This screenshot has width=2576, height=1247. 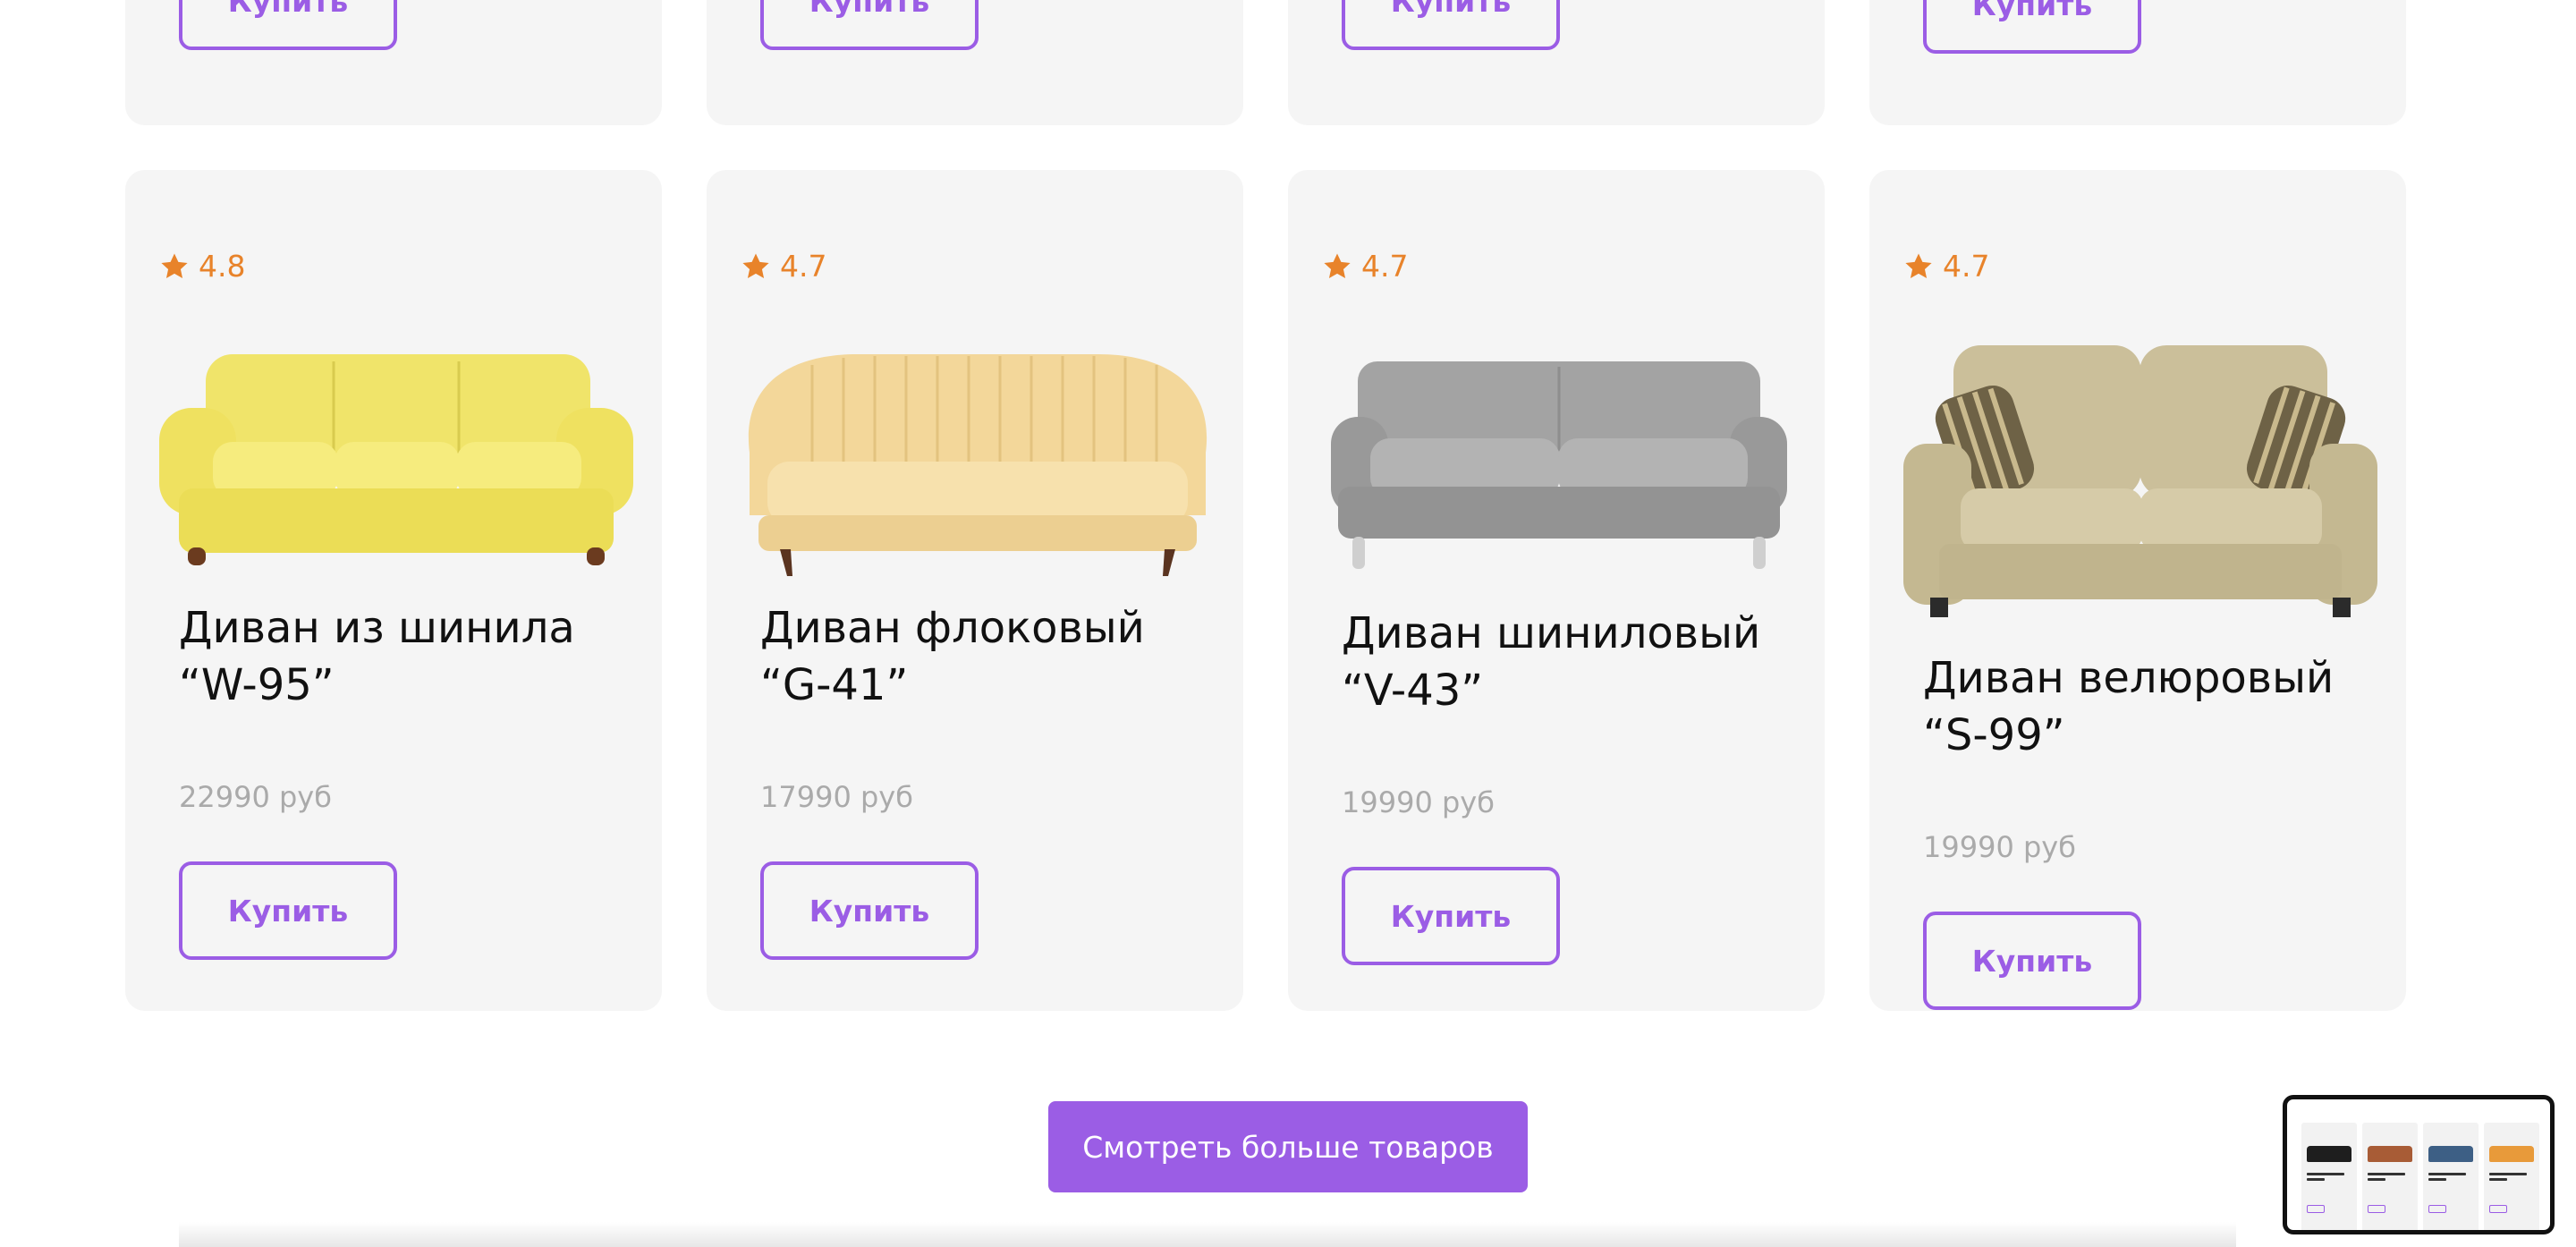 I want to click on product-title: Диван велюровый “S-99”, so click(x=2128, y=706).